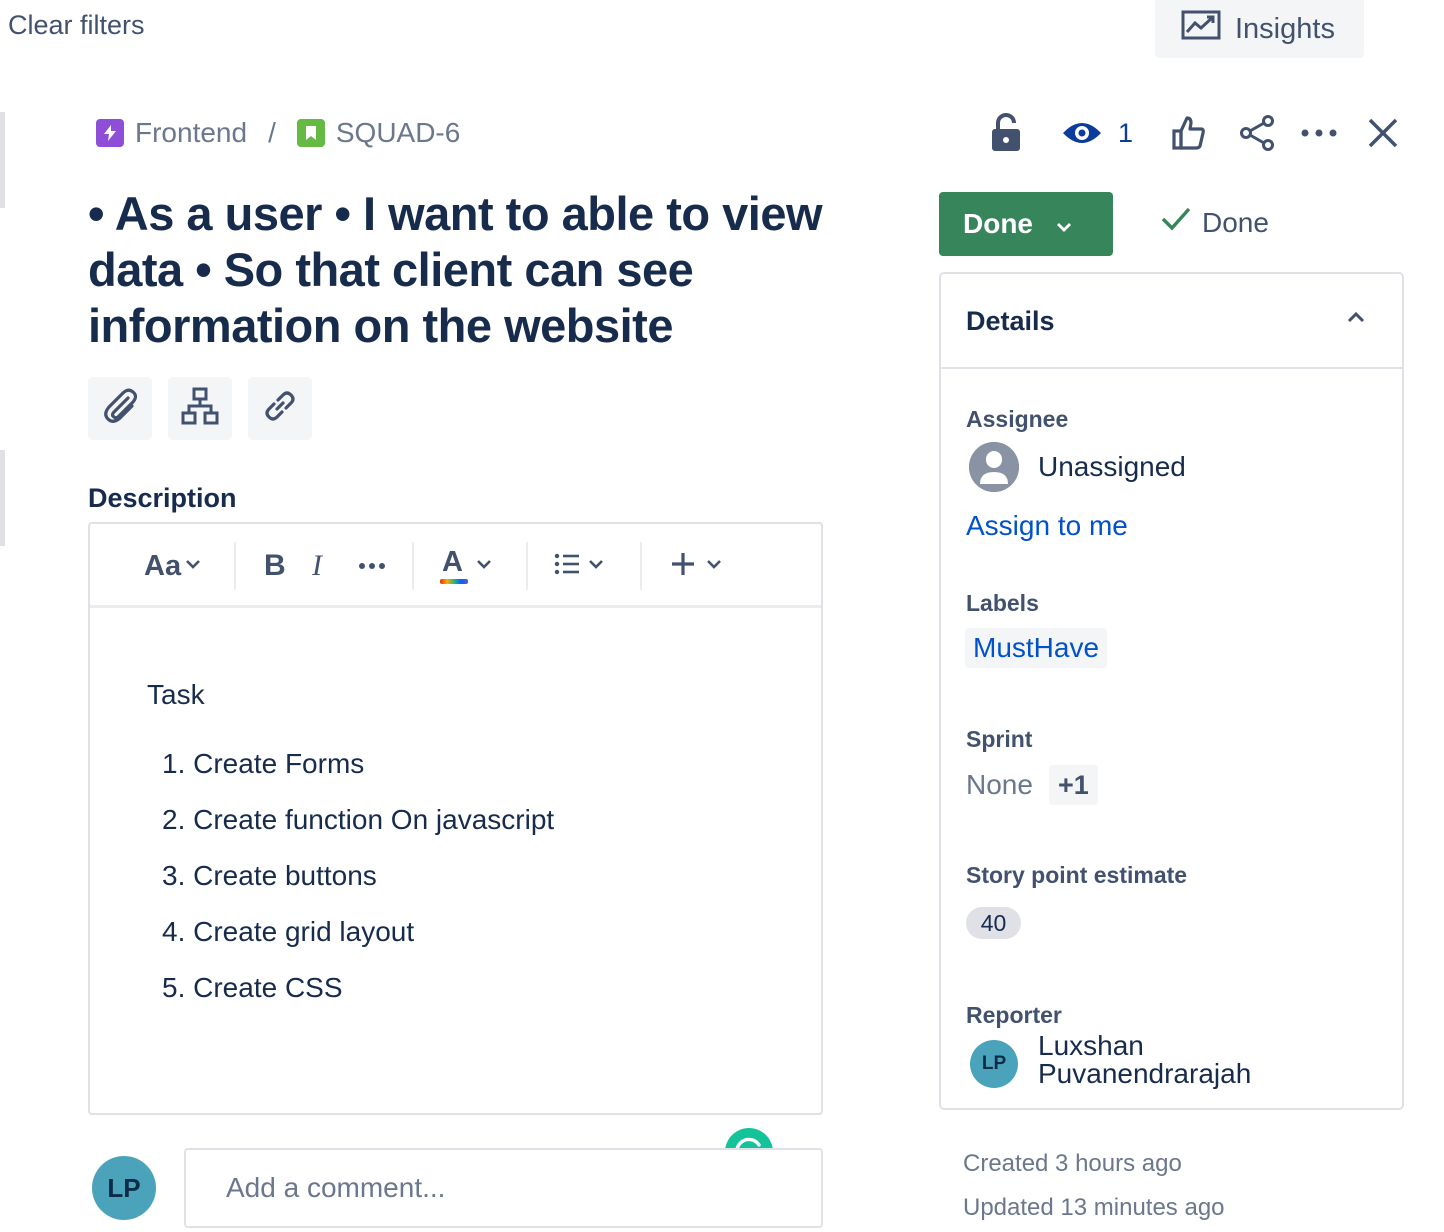 This screenshot has height=1232, width=1444. I want to click on thumbs-up-icon, so click(1189, 133).